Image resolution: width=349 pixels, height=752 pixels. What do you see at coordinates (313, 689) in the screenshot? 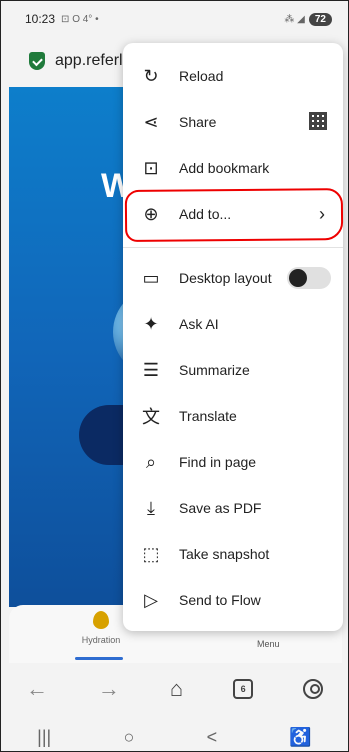
I see `profile-icon` at bounding box center [313, 689].